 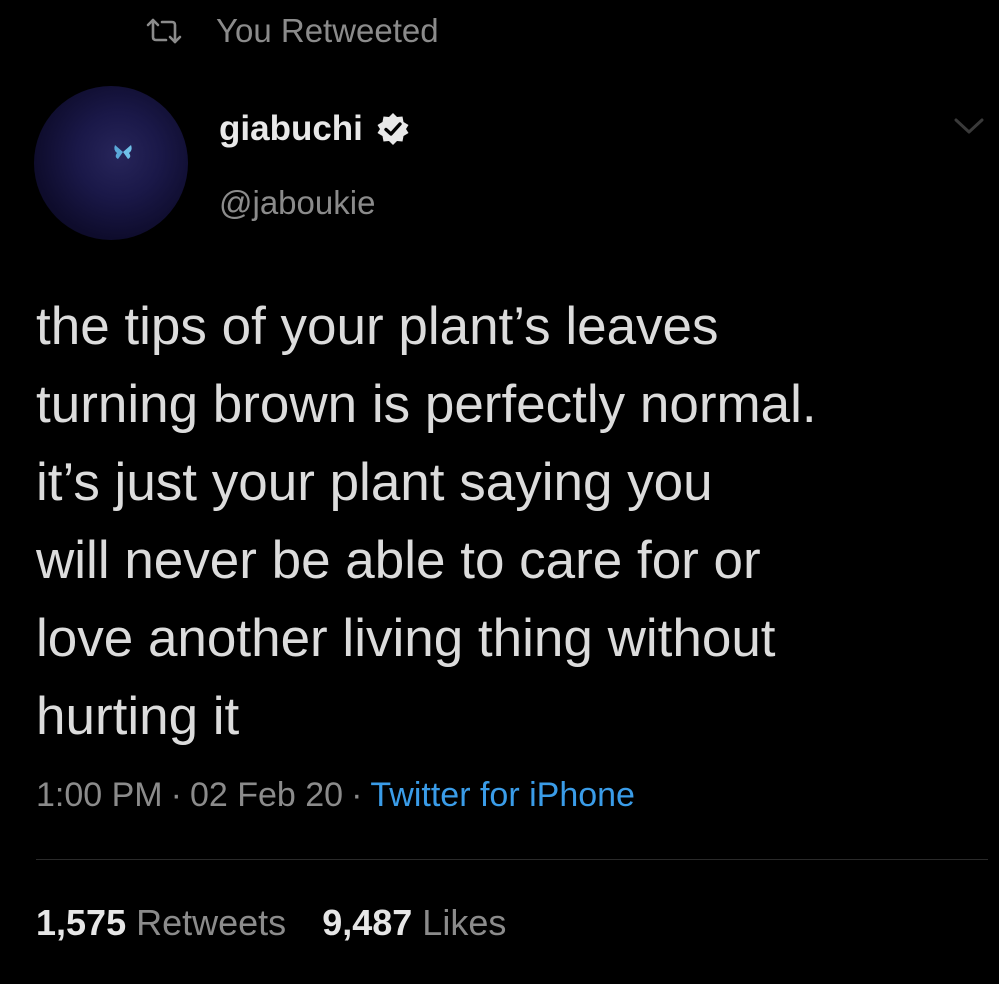 I want to click on tweet-stats: 1,575 Retweets 9,487 Likes, so click(x=271, y=923).